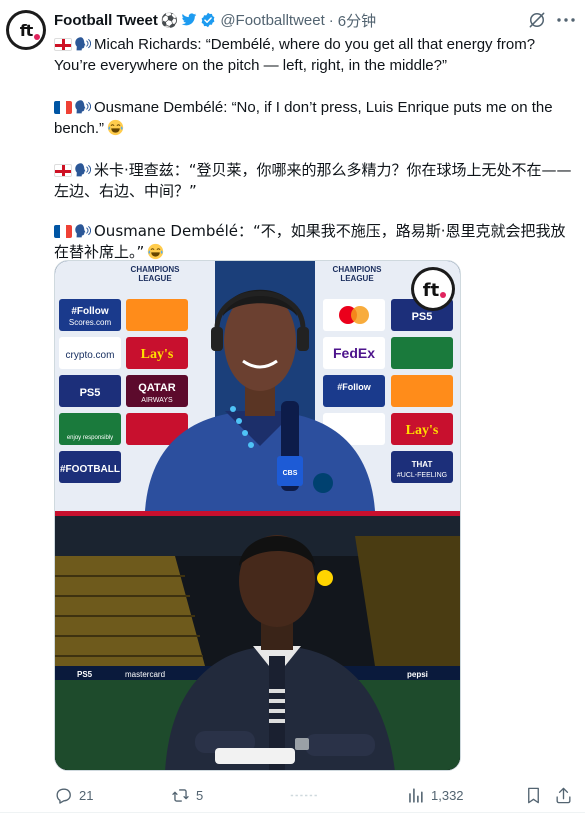 Image resolution: width=585 pixels, height=813 pixels. I want to click on retweet-icon, so click(180, 795).